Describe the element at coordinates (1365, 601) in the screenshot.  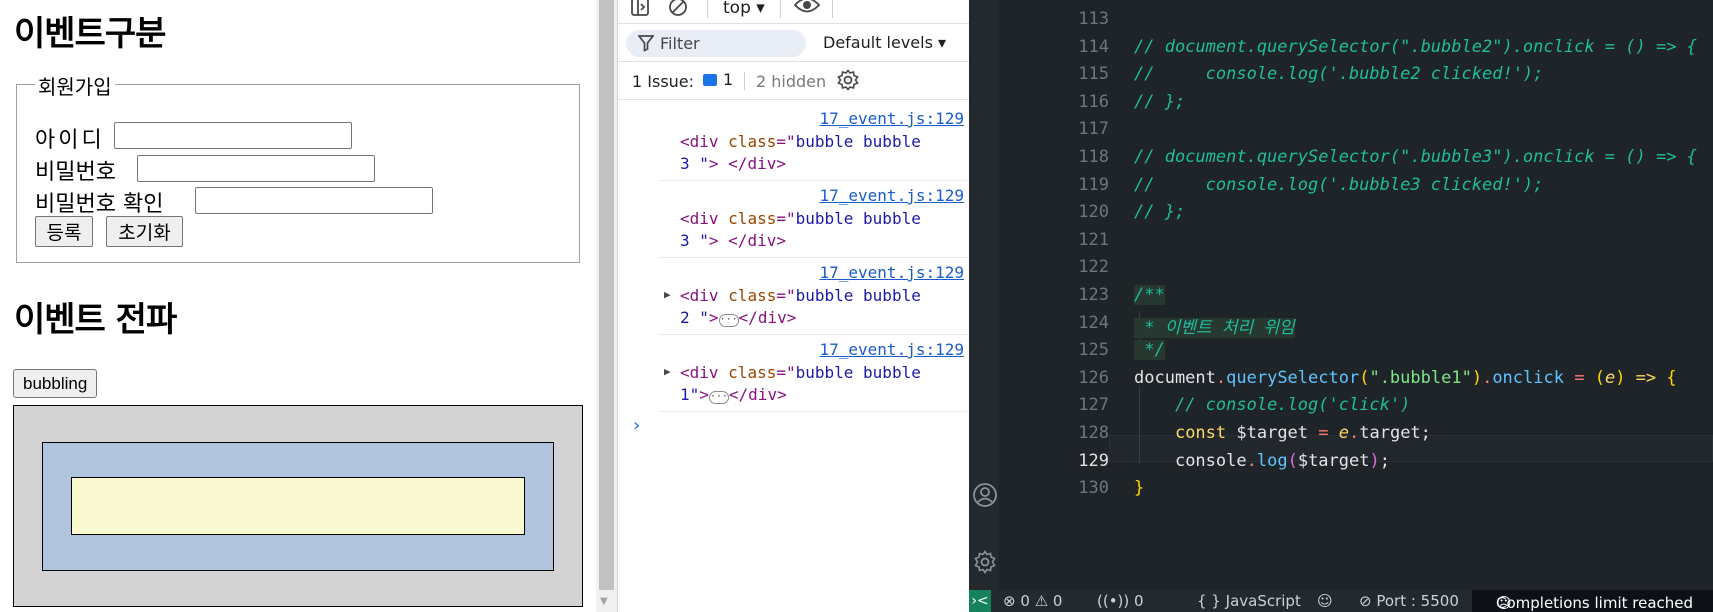
I see `block-icon: ⊘` at that location.